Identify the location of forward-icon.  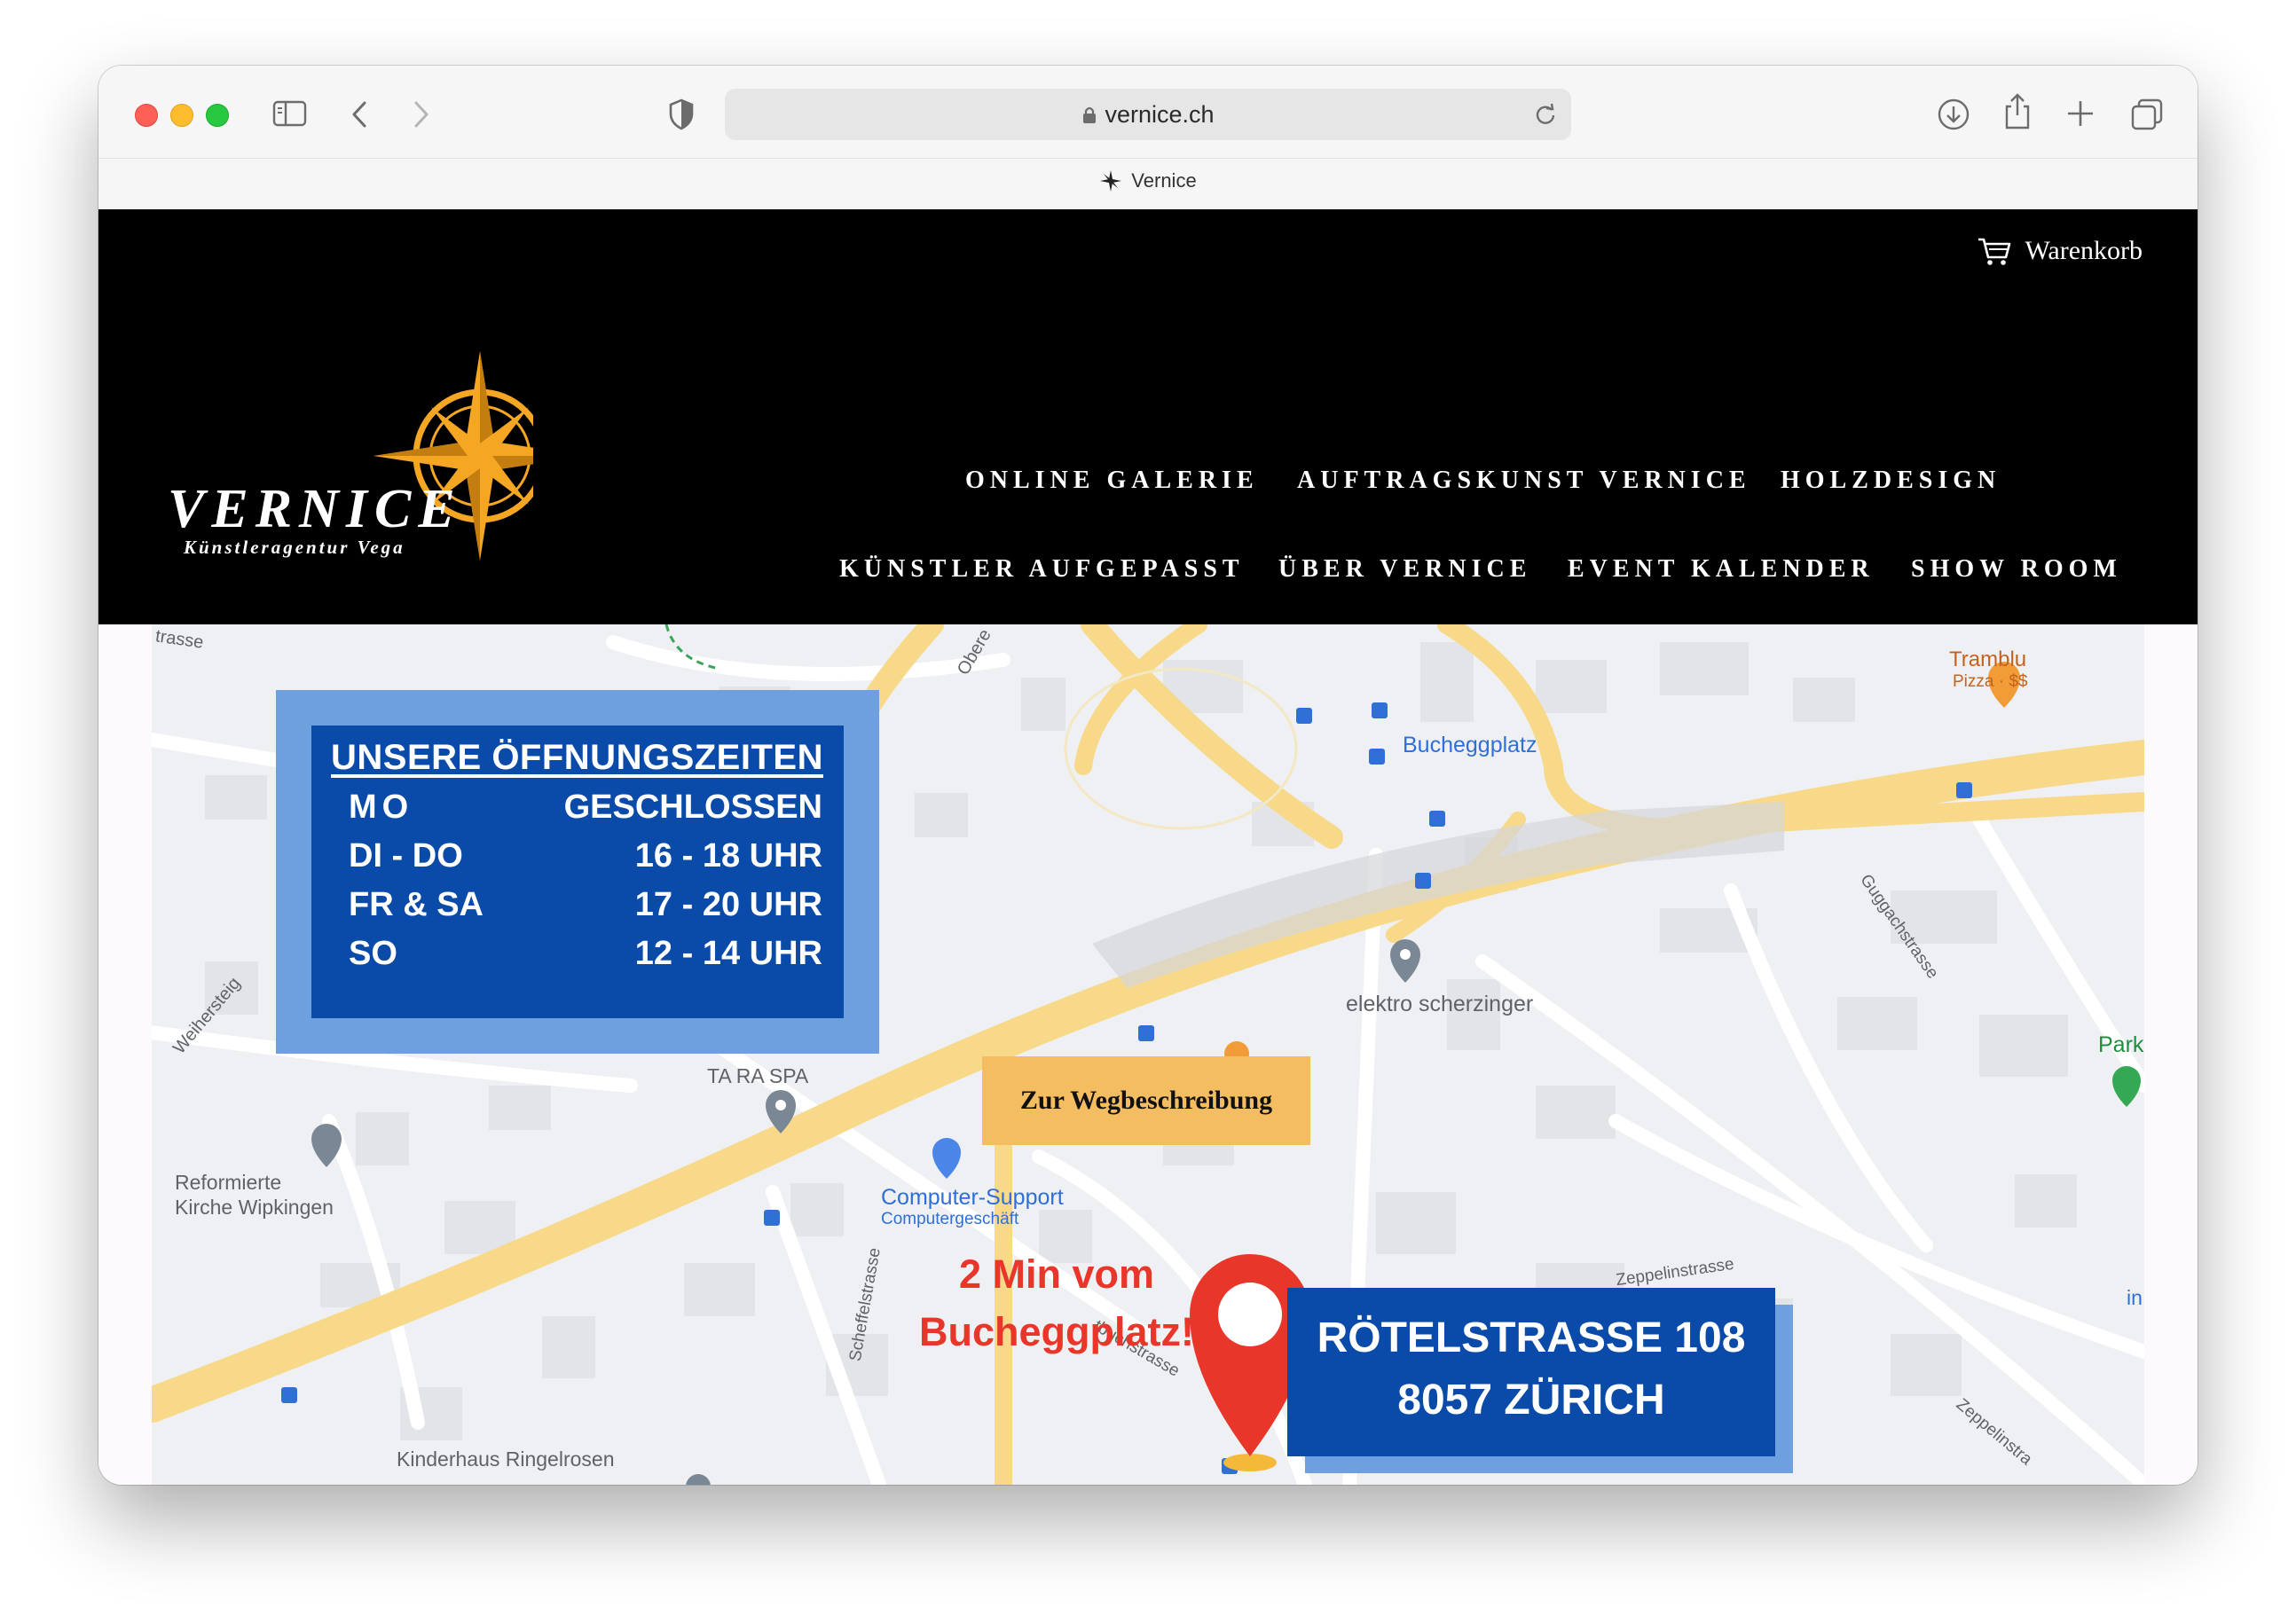
(421, 114).